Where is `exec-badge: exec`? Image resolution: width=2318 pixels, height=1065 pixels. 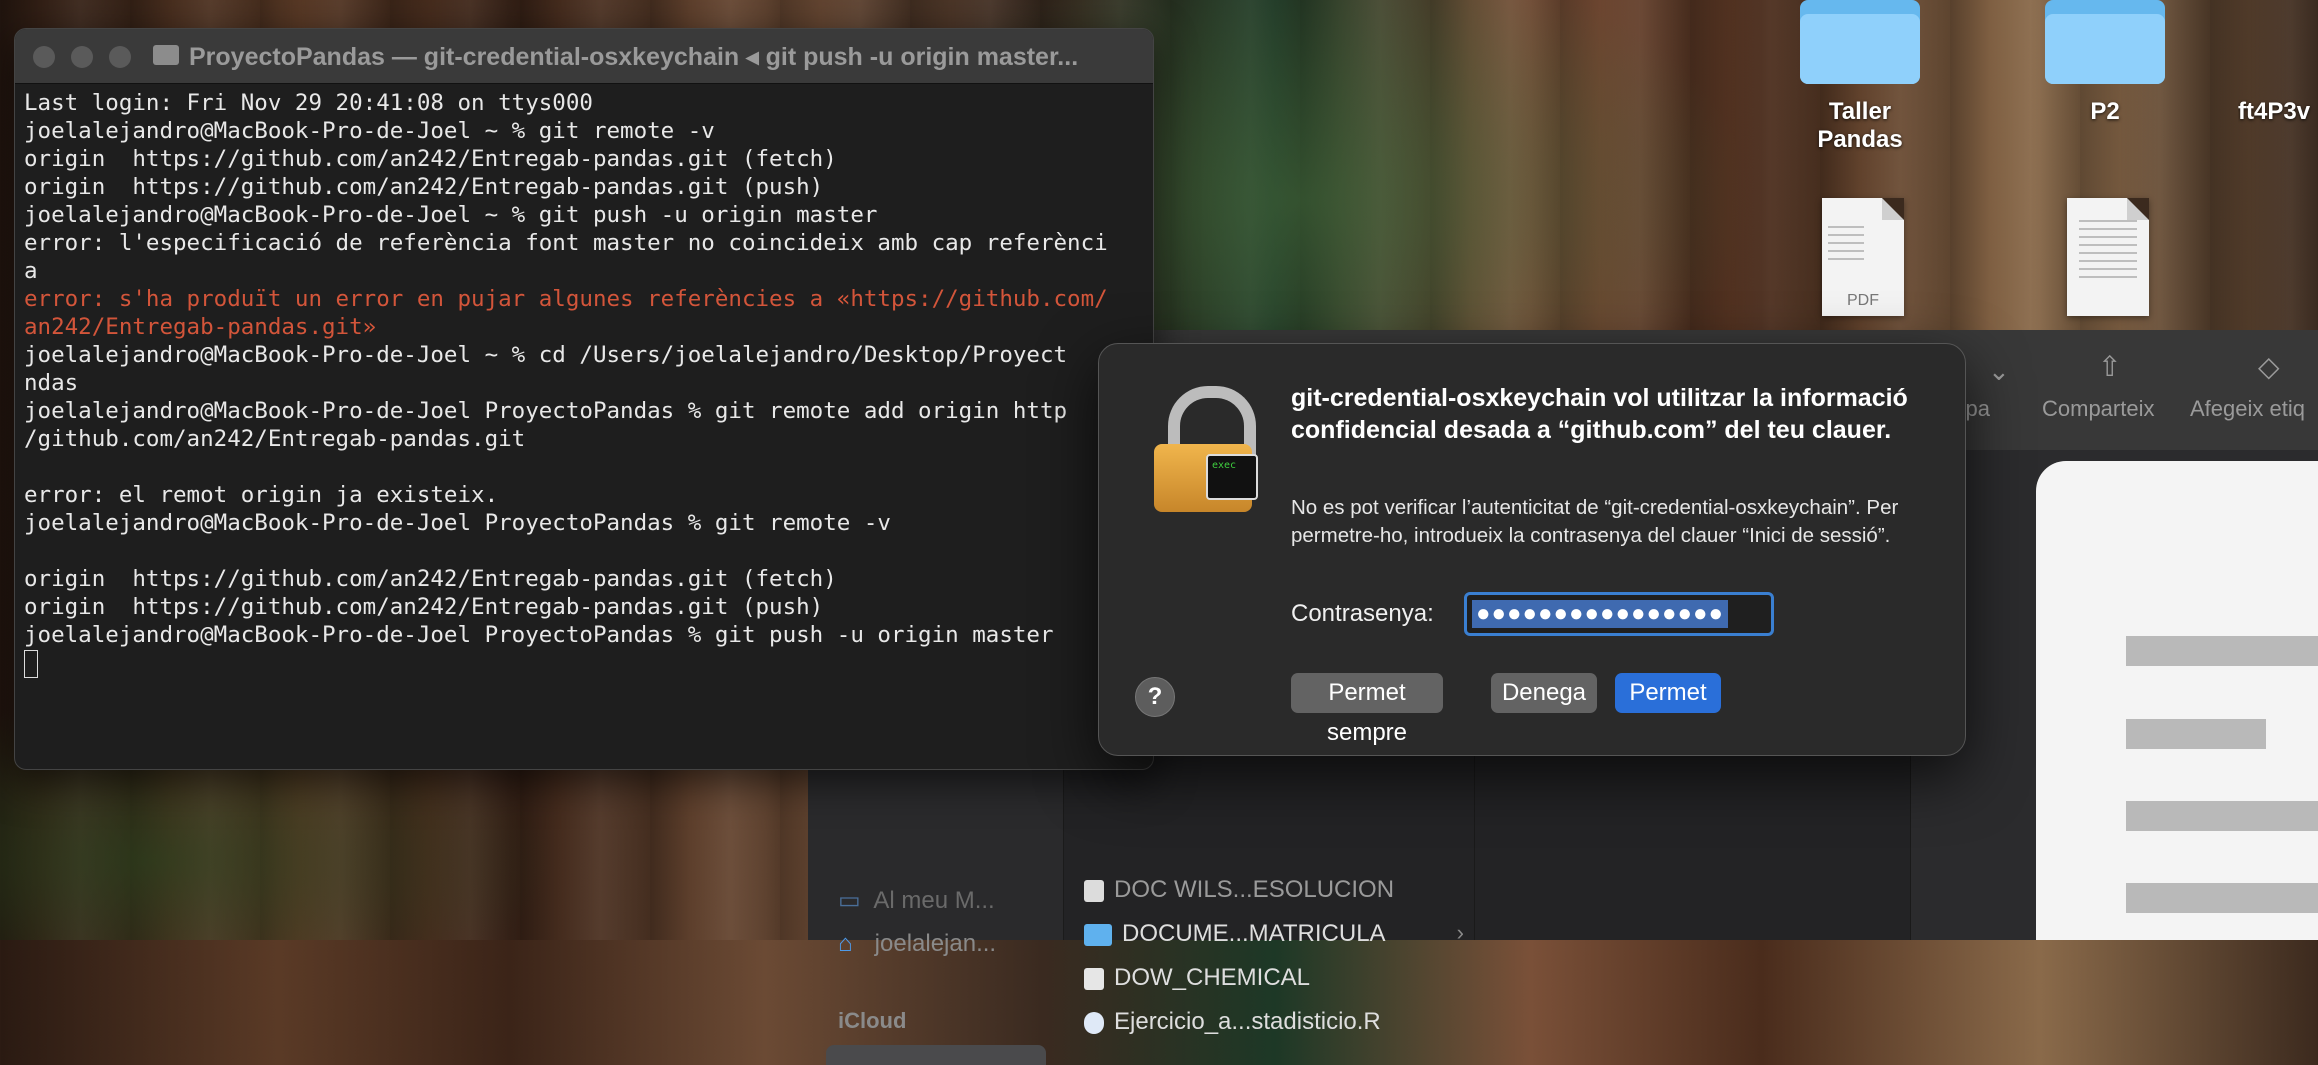 exec-badge: exec is located at coordinates (1232, 477).